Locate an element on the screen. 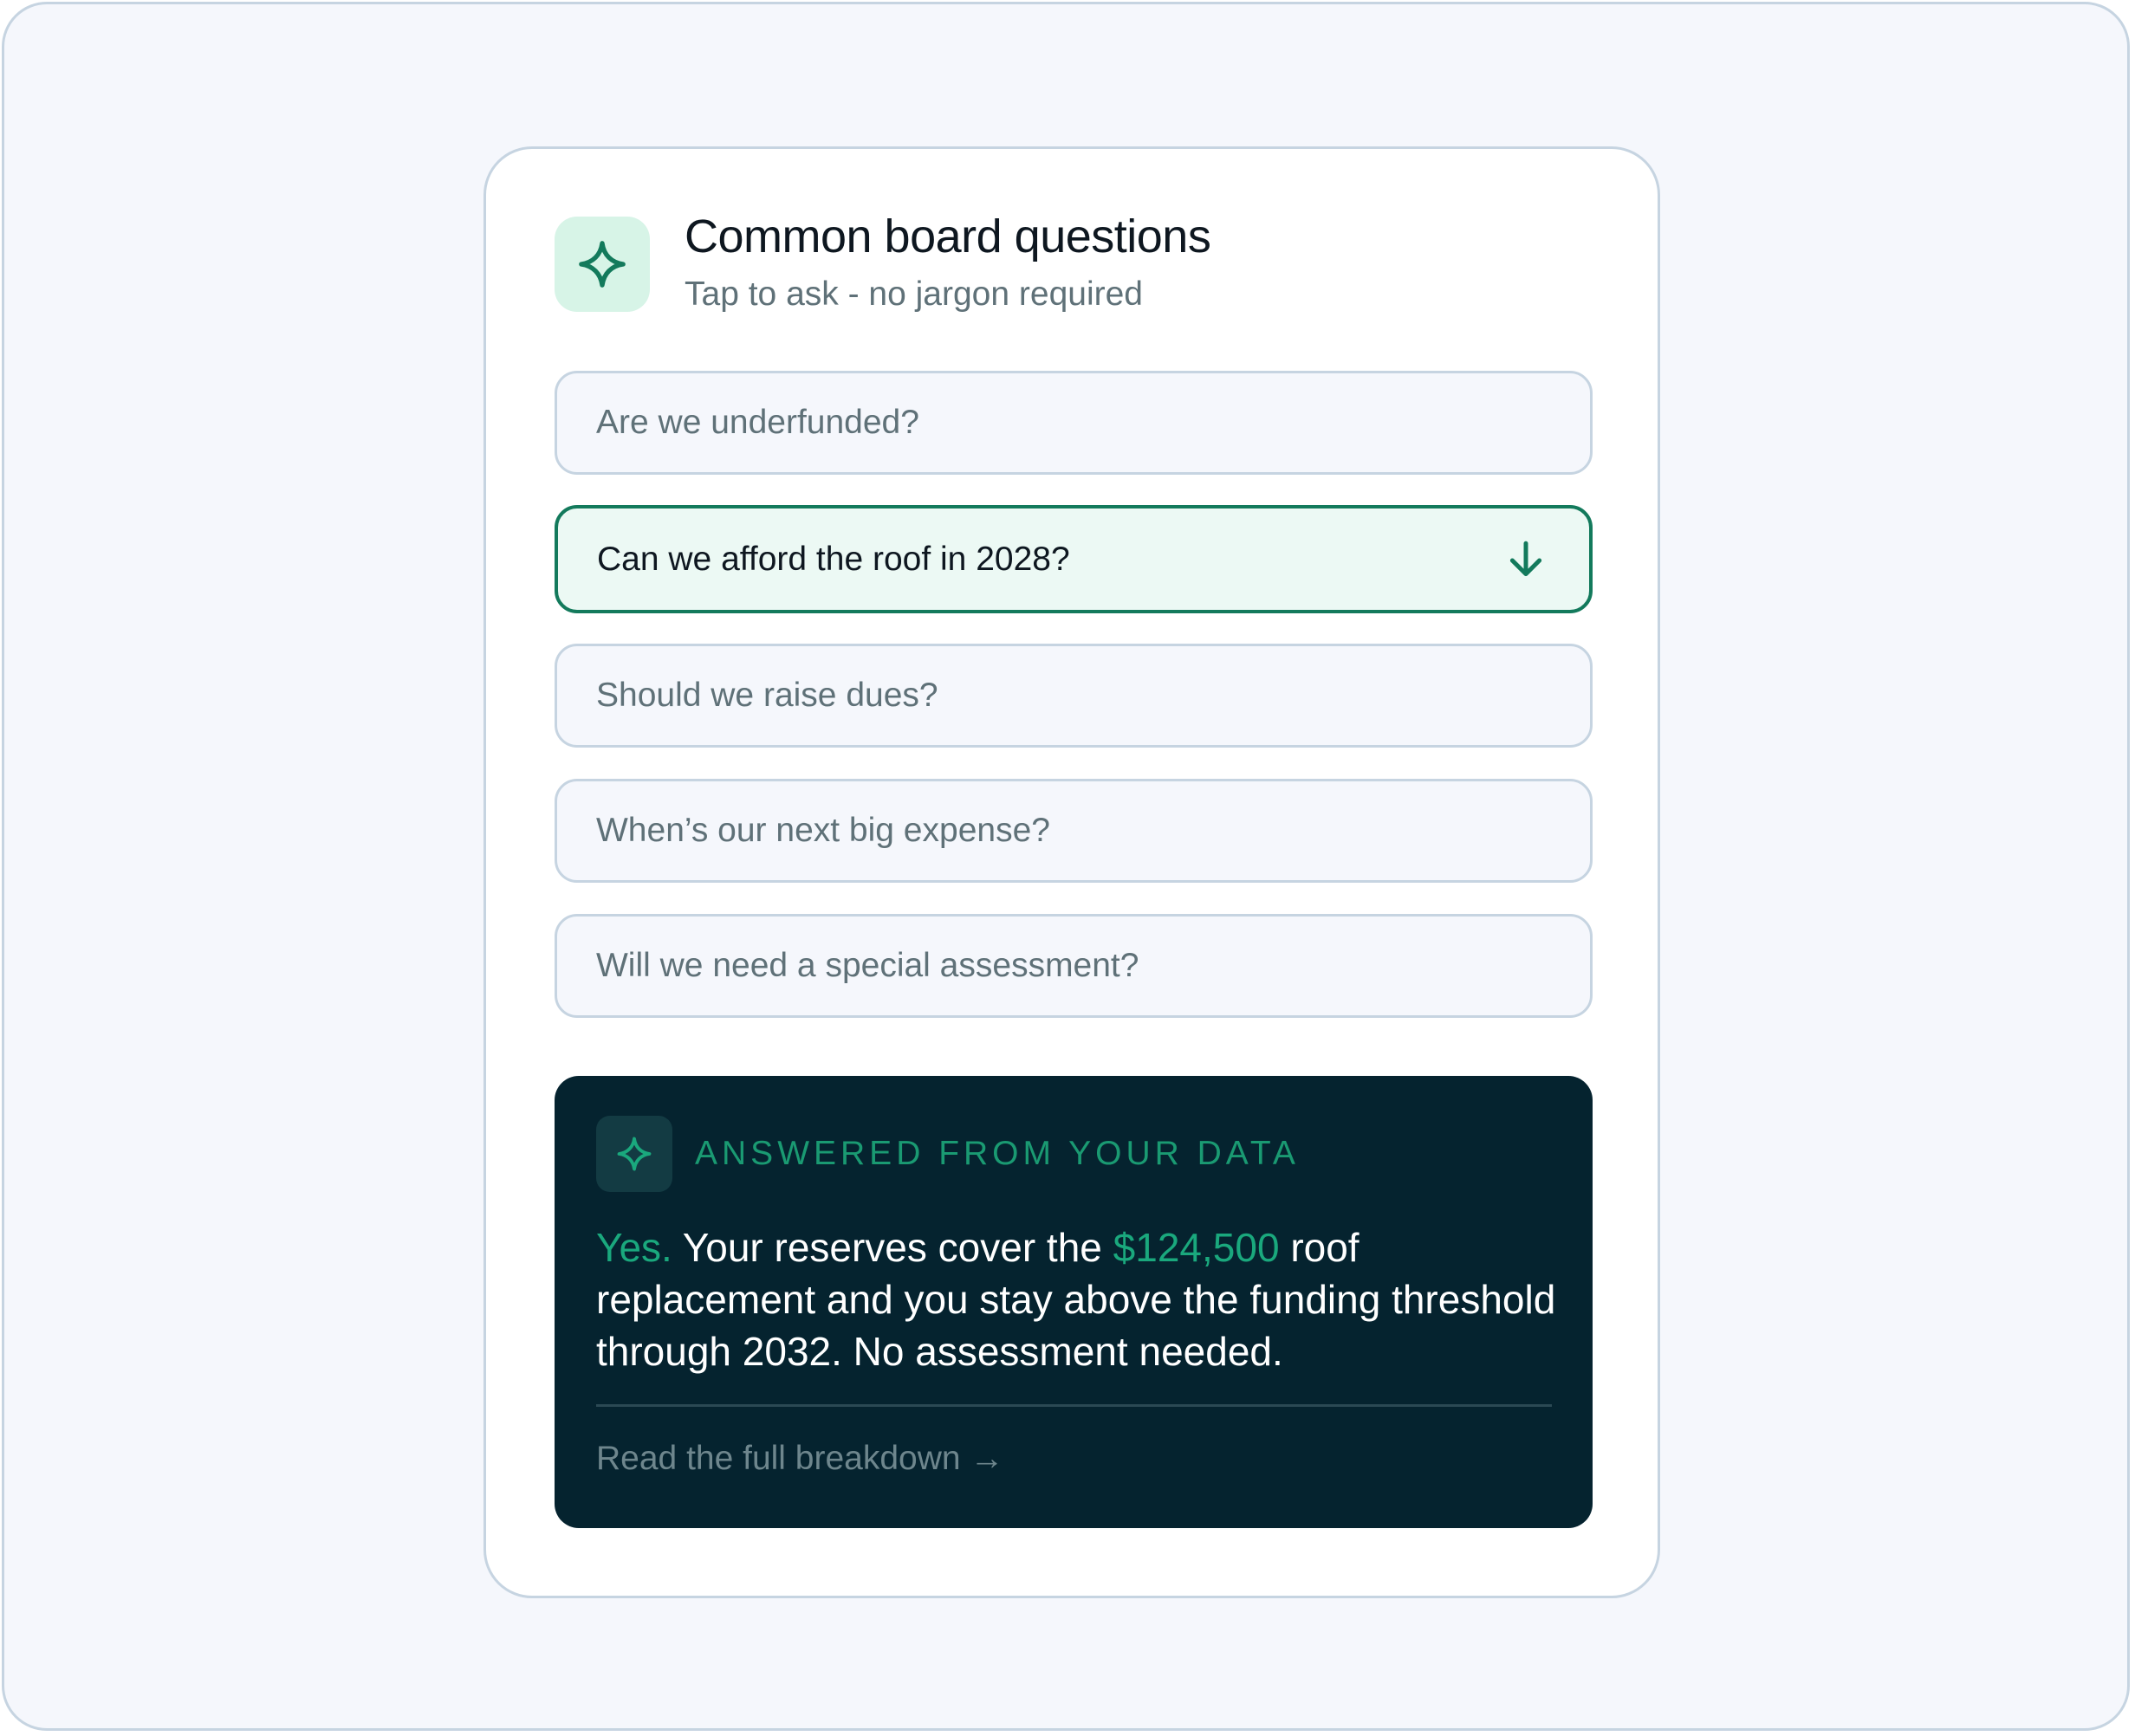  question-underfunded: Are we underfunded? is located at coordinates (1074, 423).